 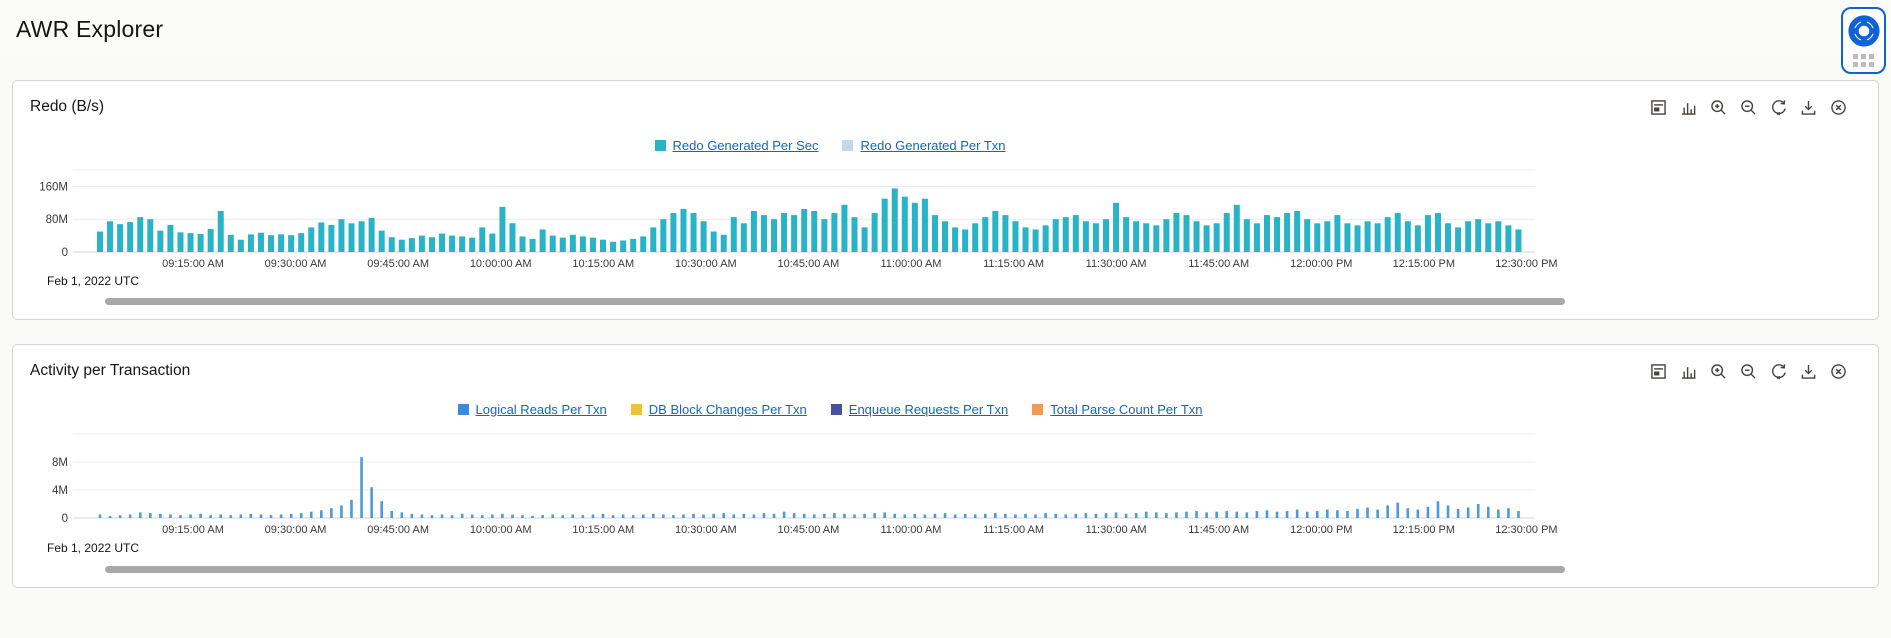 What do you see at coordinates (541, 409) in the screenshot?
I see `legend-link: Logical Reads Per Txn` at bounding box center [541, 409].